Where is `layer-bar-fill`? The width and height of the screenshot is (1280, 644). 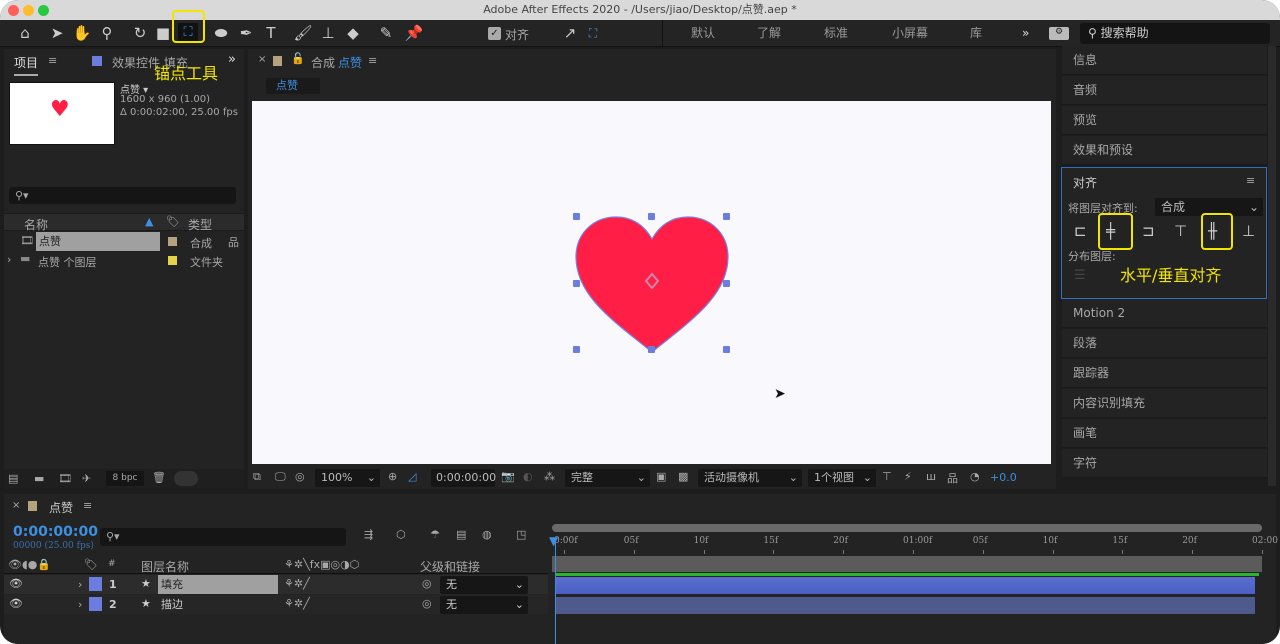 layer-bar-fill is located at coordinates (905, 585).